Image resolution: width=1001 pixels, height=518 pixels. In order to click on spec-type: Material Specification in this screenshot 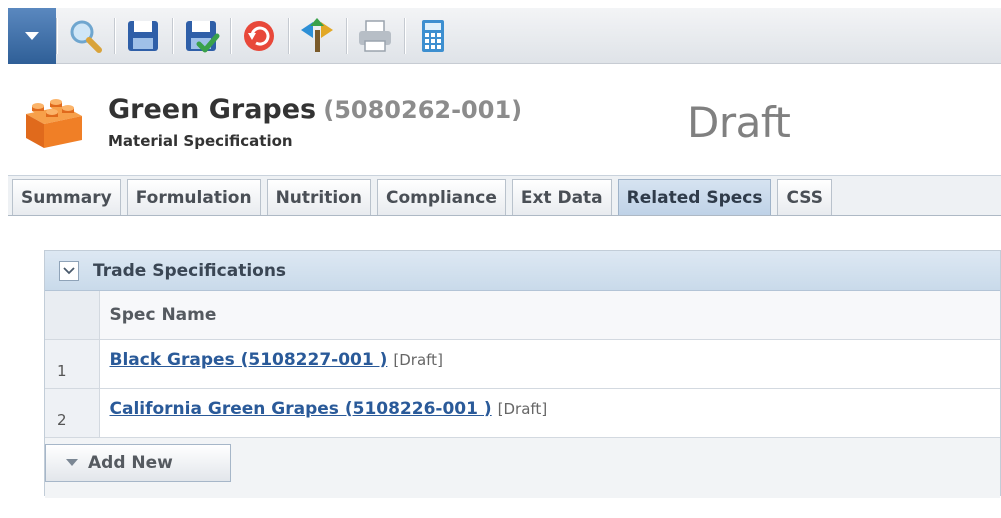, I will do `click(200, 141)`.